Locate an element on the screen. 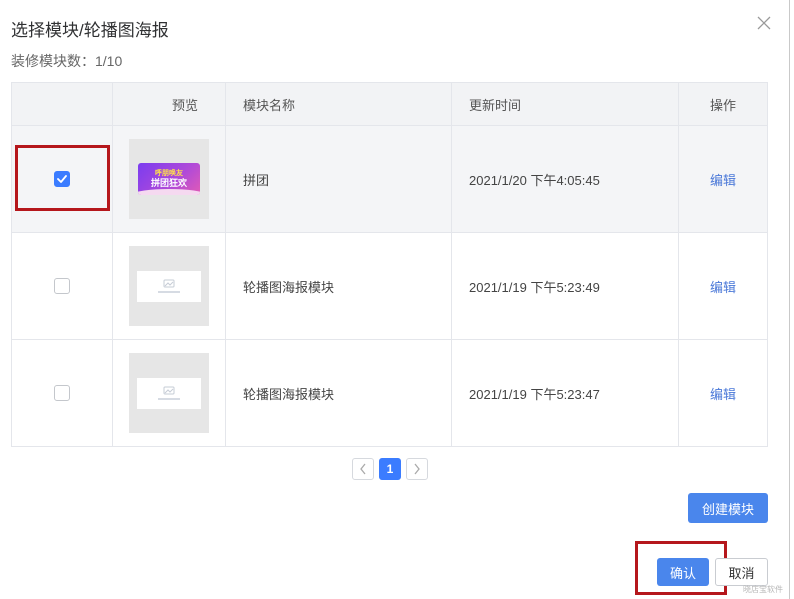 Image resolution: width=794 pixels, height=599 pixels. preview-thumbnail: 呼朋唤友 拼团狂欢 is located at coordinates (169, 179).